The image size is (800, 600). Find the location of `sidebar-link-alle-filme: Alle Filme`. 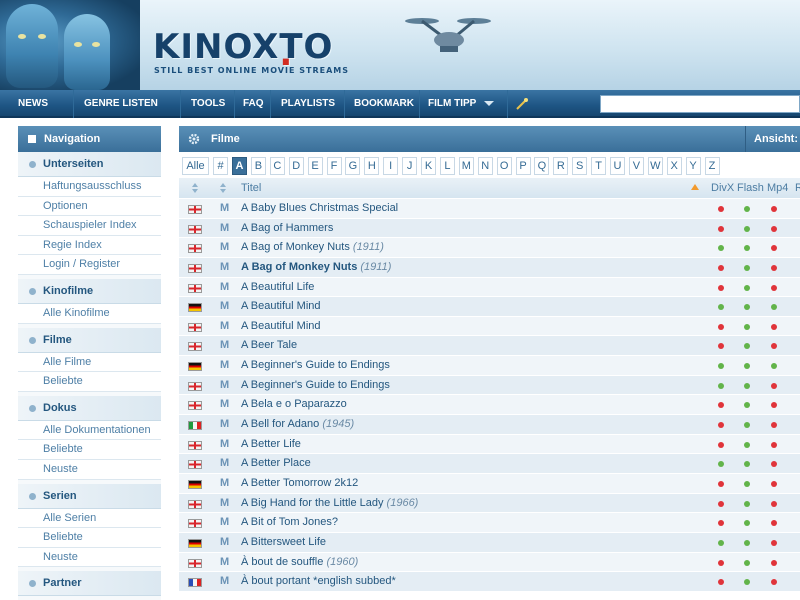

sidebar-link-alle-filme: Alle Filme is located at coordinates (89, 362).